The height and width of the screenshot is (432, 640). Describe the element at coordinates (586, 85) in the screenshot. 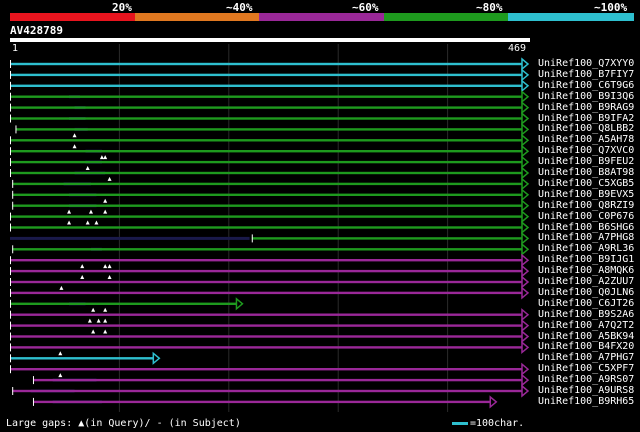

I see `hit-name: UniRef100_C6T9G6` at that location.